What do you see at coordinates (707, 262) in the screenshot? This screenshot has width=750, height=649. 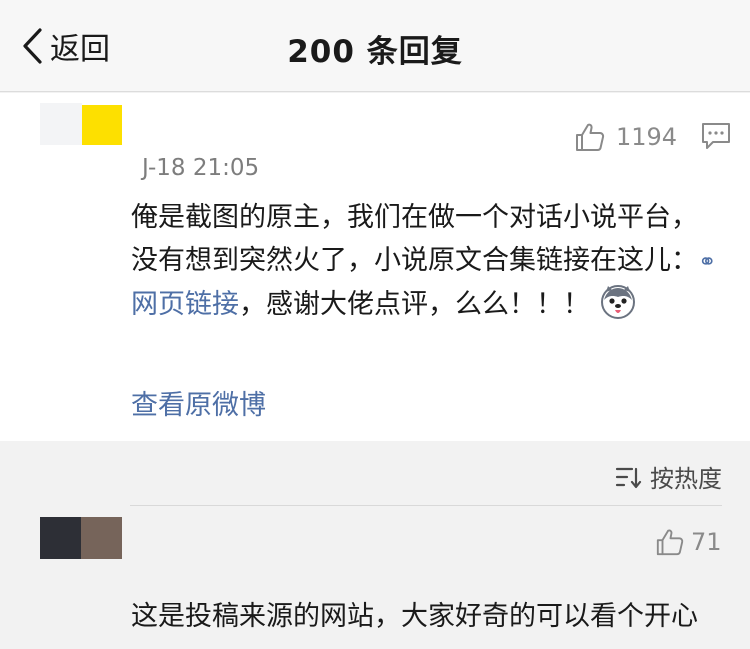 I see `link-icon: ⚭` at bounding box center [707, 262].